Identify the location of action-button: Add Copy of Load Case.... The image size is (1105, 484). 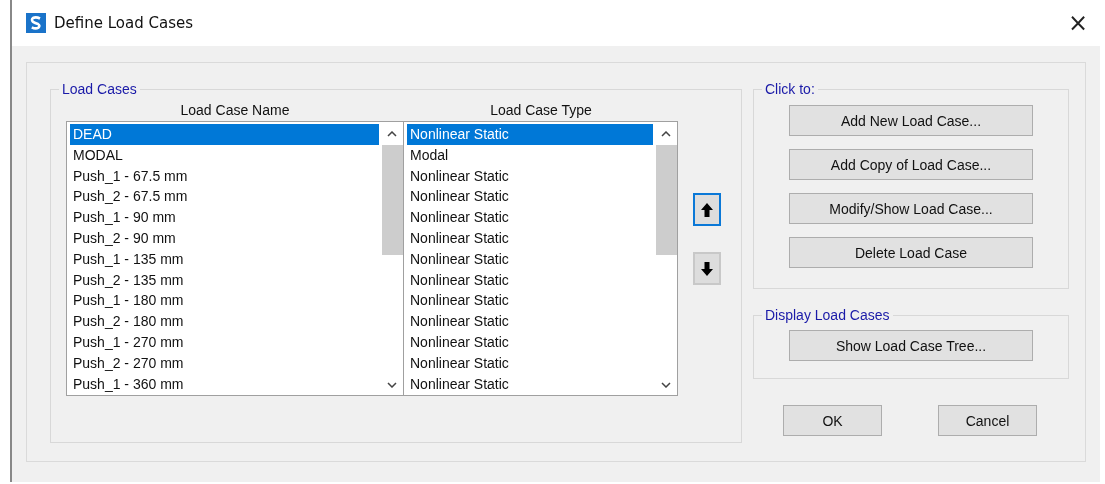
(911, 164).